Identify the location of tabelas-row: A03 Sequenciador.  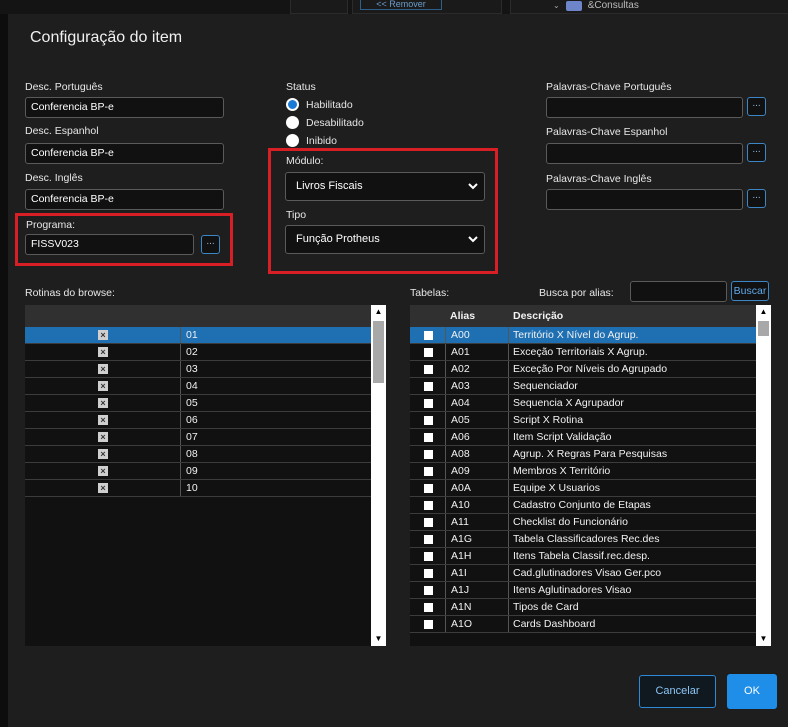
(583, 386).